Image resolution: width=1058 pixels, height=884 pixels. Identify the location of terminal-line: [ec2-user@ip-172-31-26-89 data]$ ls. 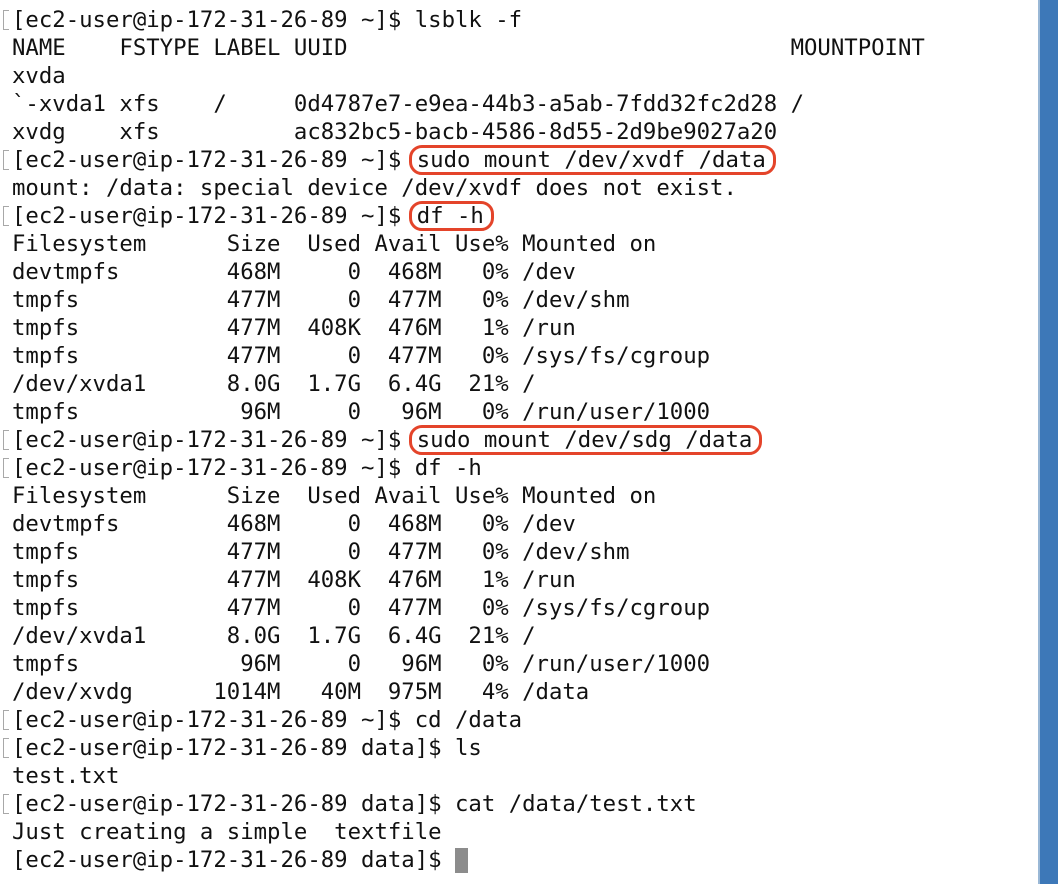
(241, 748).